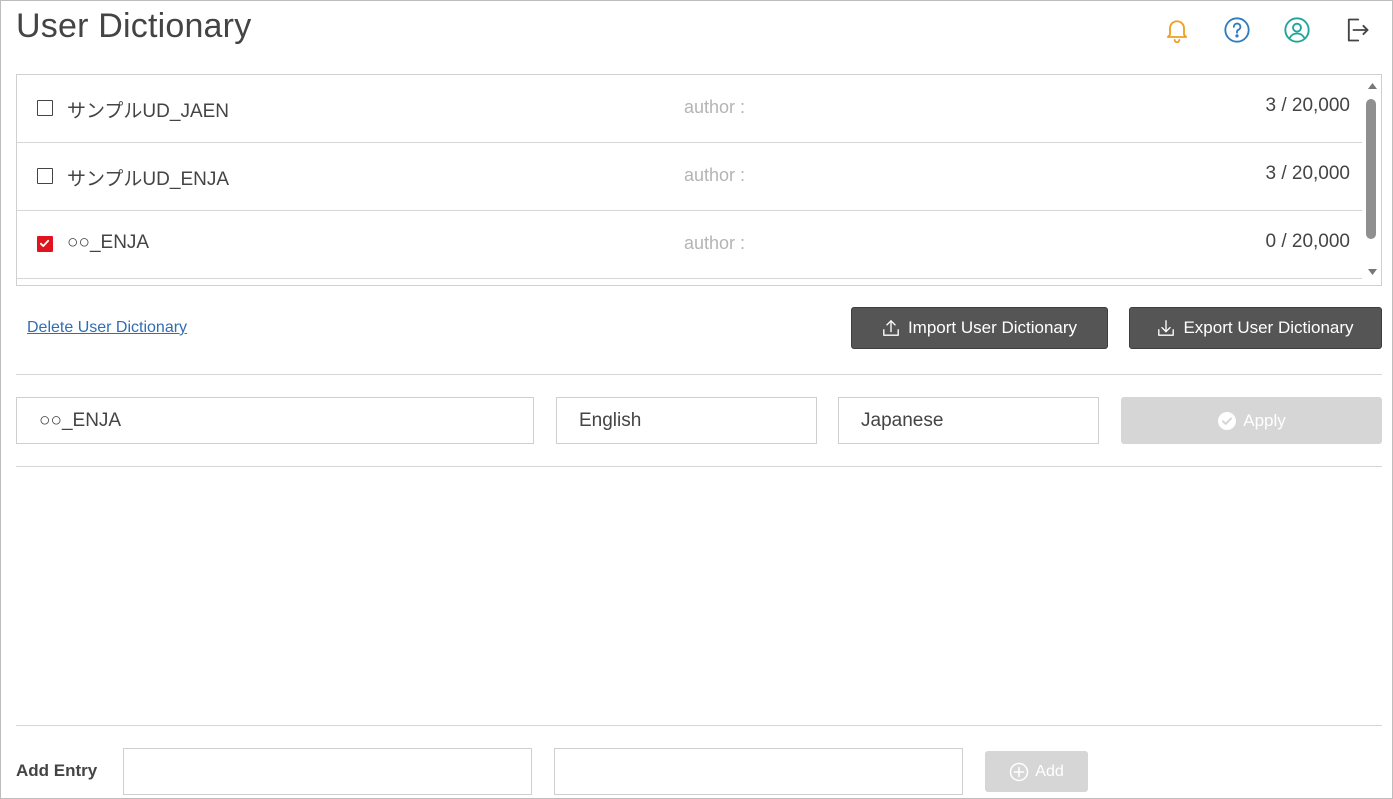  What do you see at coordinates (686, 420) in the screenshot?
I see `source-language-field: English` at bounding box center [686, 420].